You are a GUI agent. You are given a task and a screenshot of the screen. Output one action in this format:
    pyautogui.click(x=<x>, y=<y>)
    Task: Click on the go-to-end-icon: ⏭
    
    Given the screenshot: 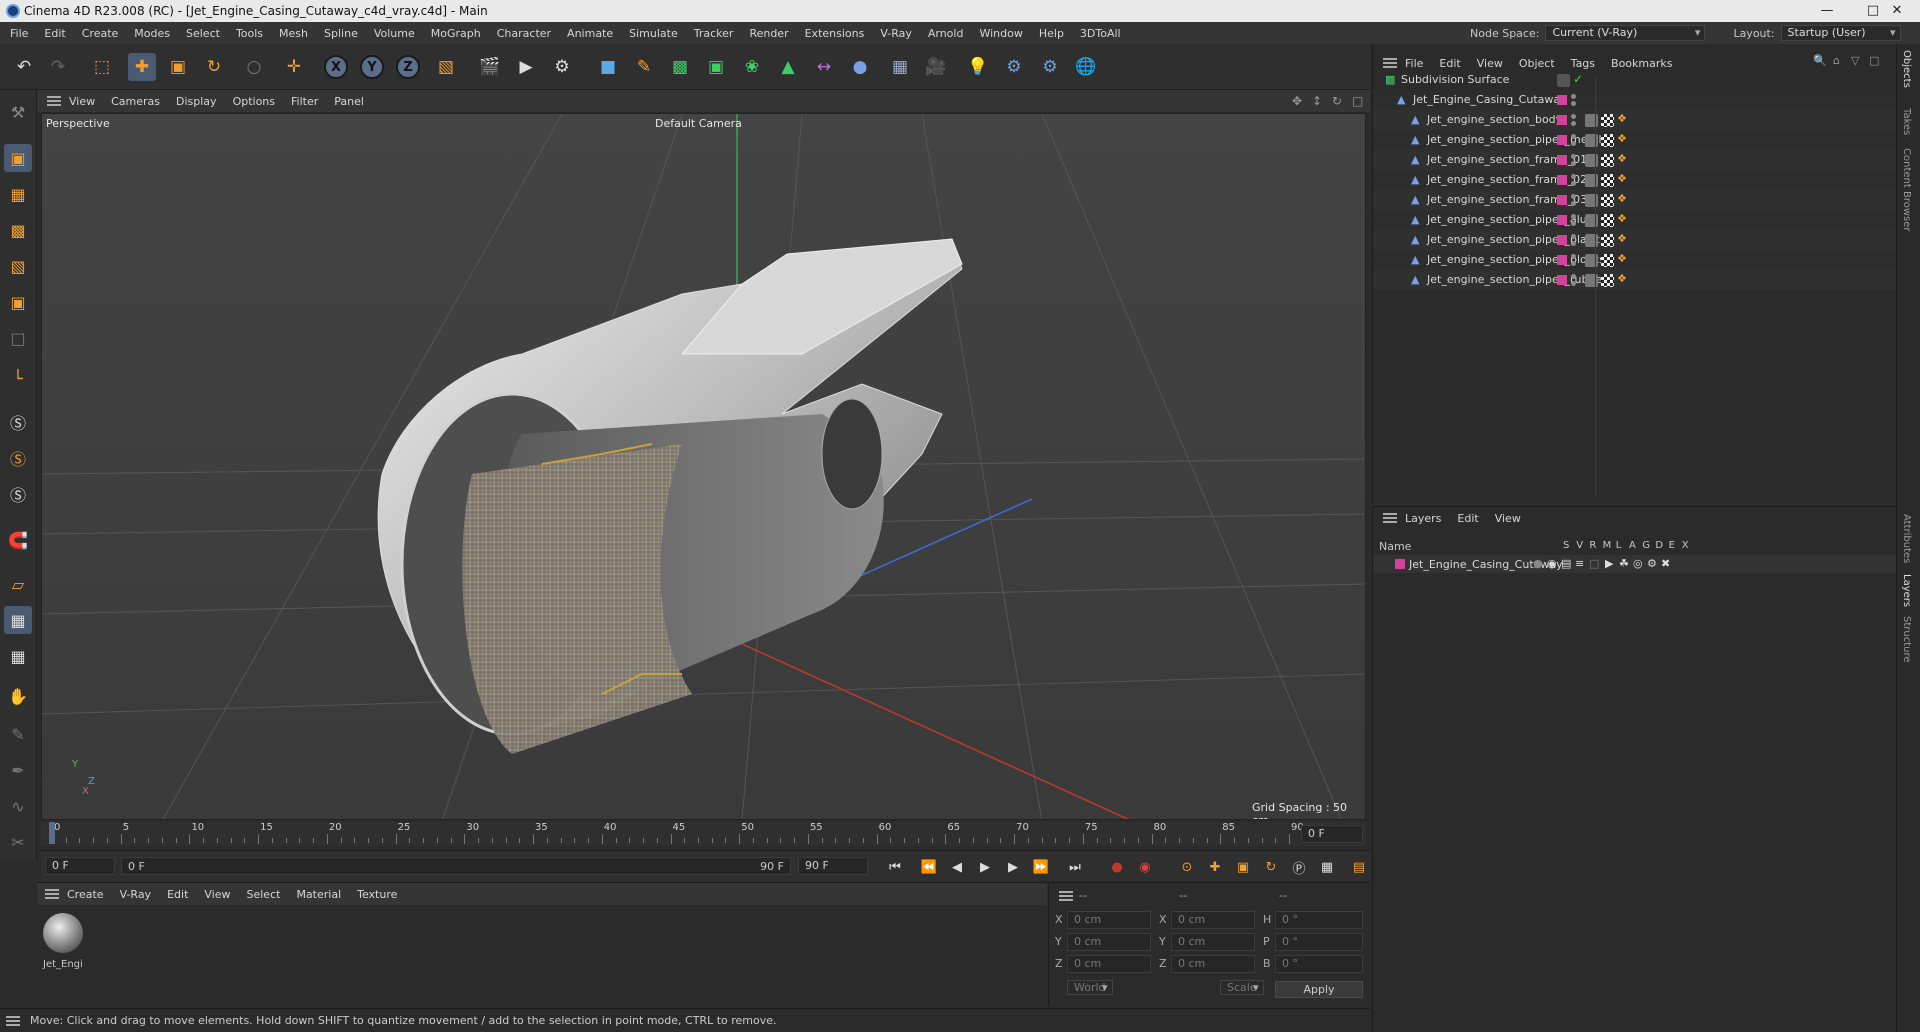 What is the action you would take?
    pyautogui.click(x=1075, y=867)
    